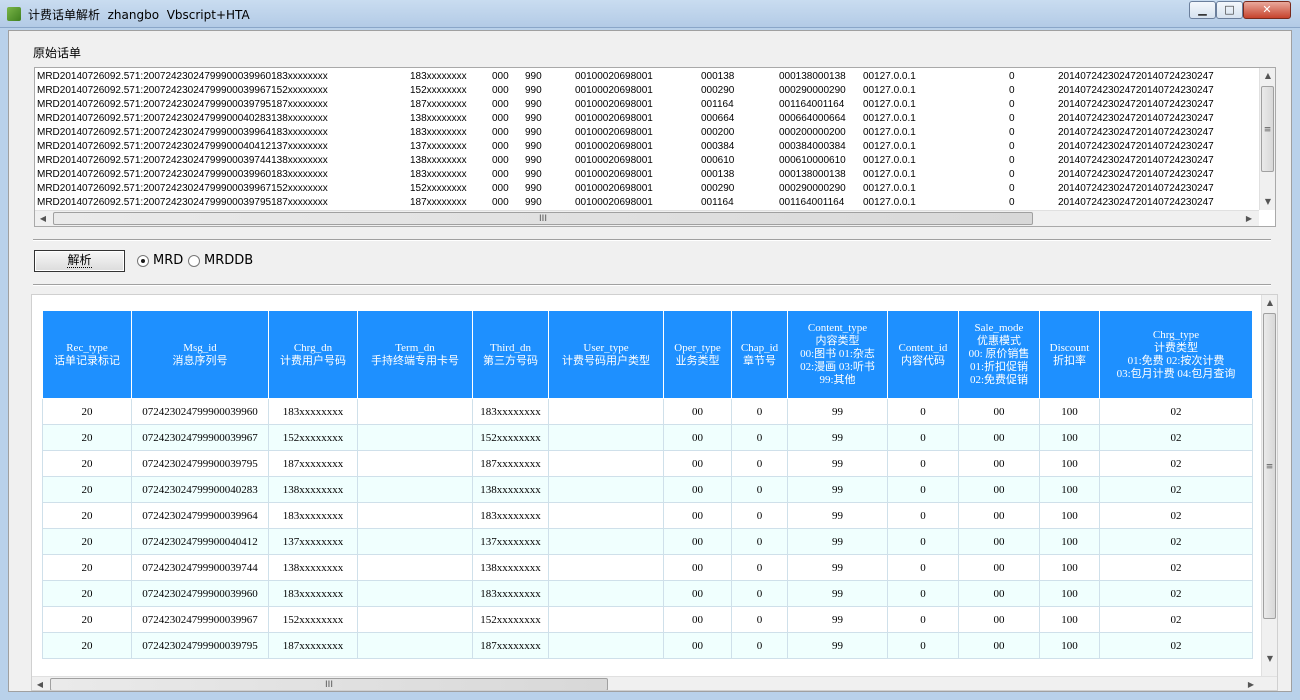 Image resolution: width=1300 pixels, height=700 pixels. I want to click on column-header: User_type 计费号码用户类型, so click(606, 354).